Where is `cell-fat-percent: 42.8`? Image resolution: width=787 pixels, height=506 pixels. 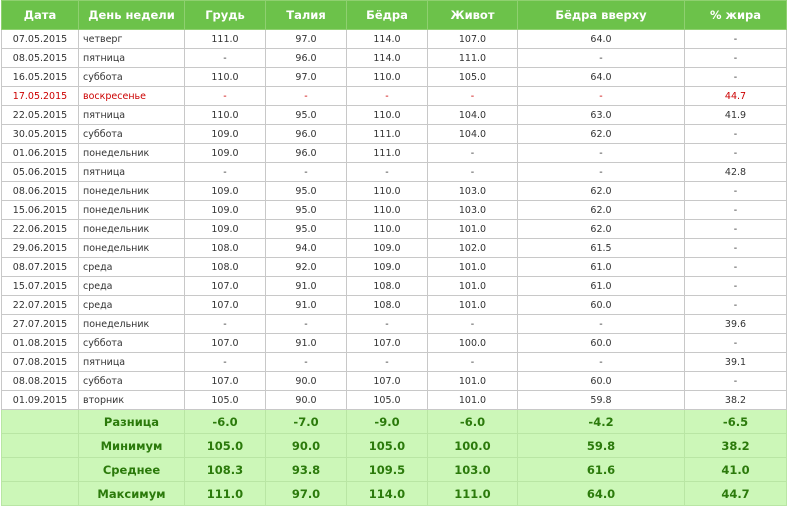
cell-fat-percent: 42.8 is located at coordinates (735, 172).